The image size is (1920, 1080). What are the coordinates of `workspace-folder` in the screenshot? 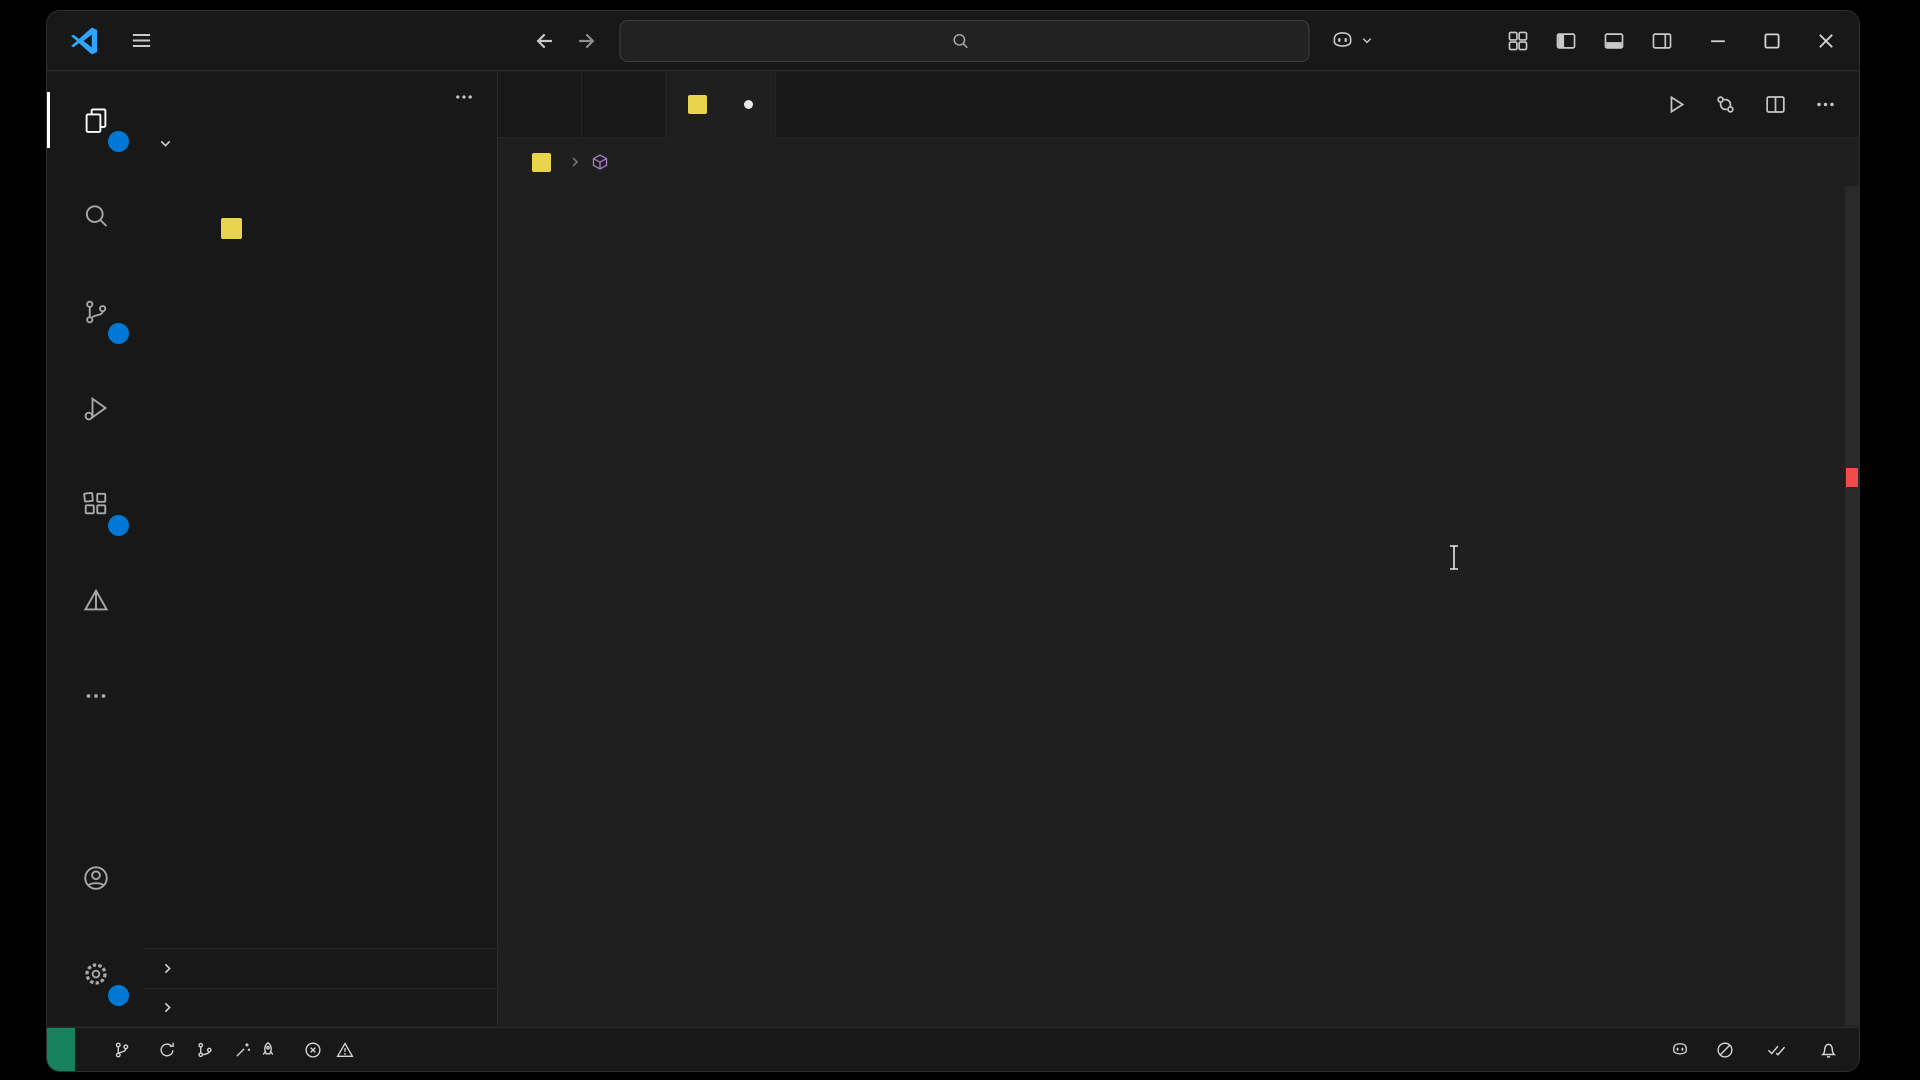 It's located at (321, 143).